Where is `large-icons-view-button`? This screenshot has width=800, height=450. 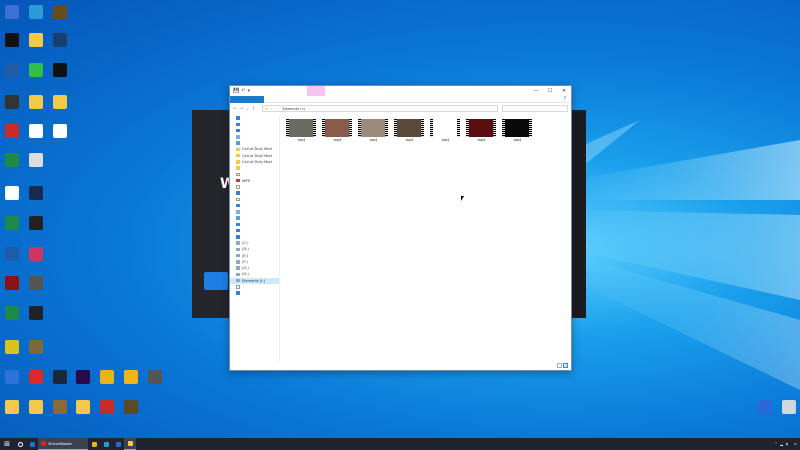 large-icons-view-button is located at coordinates (565, 365).